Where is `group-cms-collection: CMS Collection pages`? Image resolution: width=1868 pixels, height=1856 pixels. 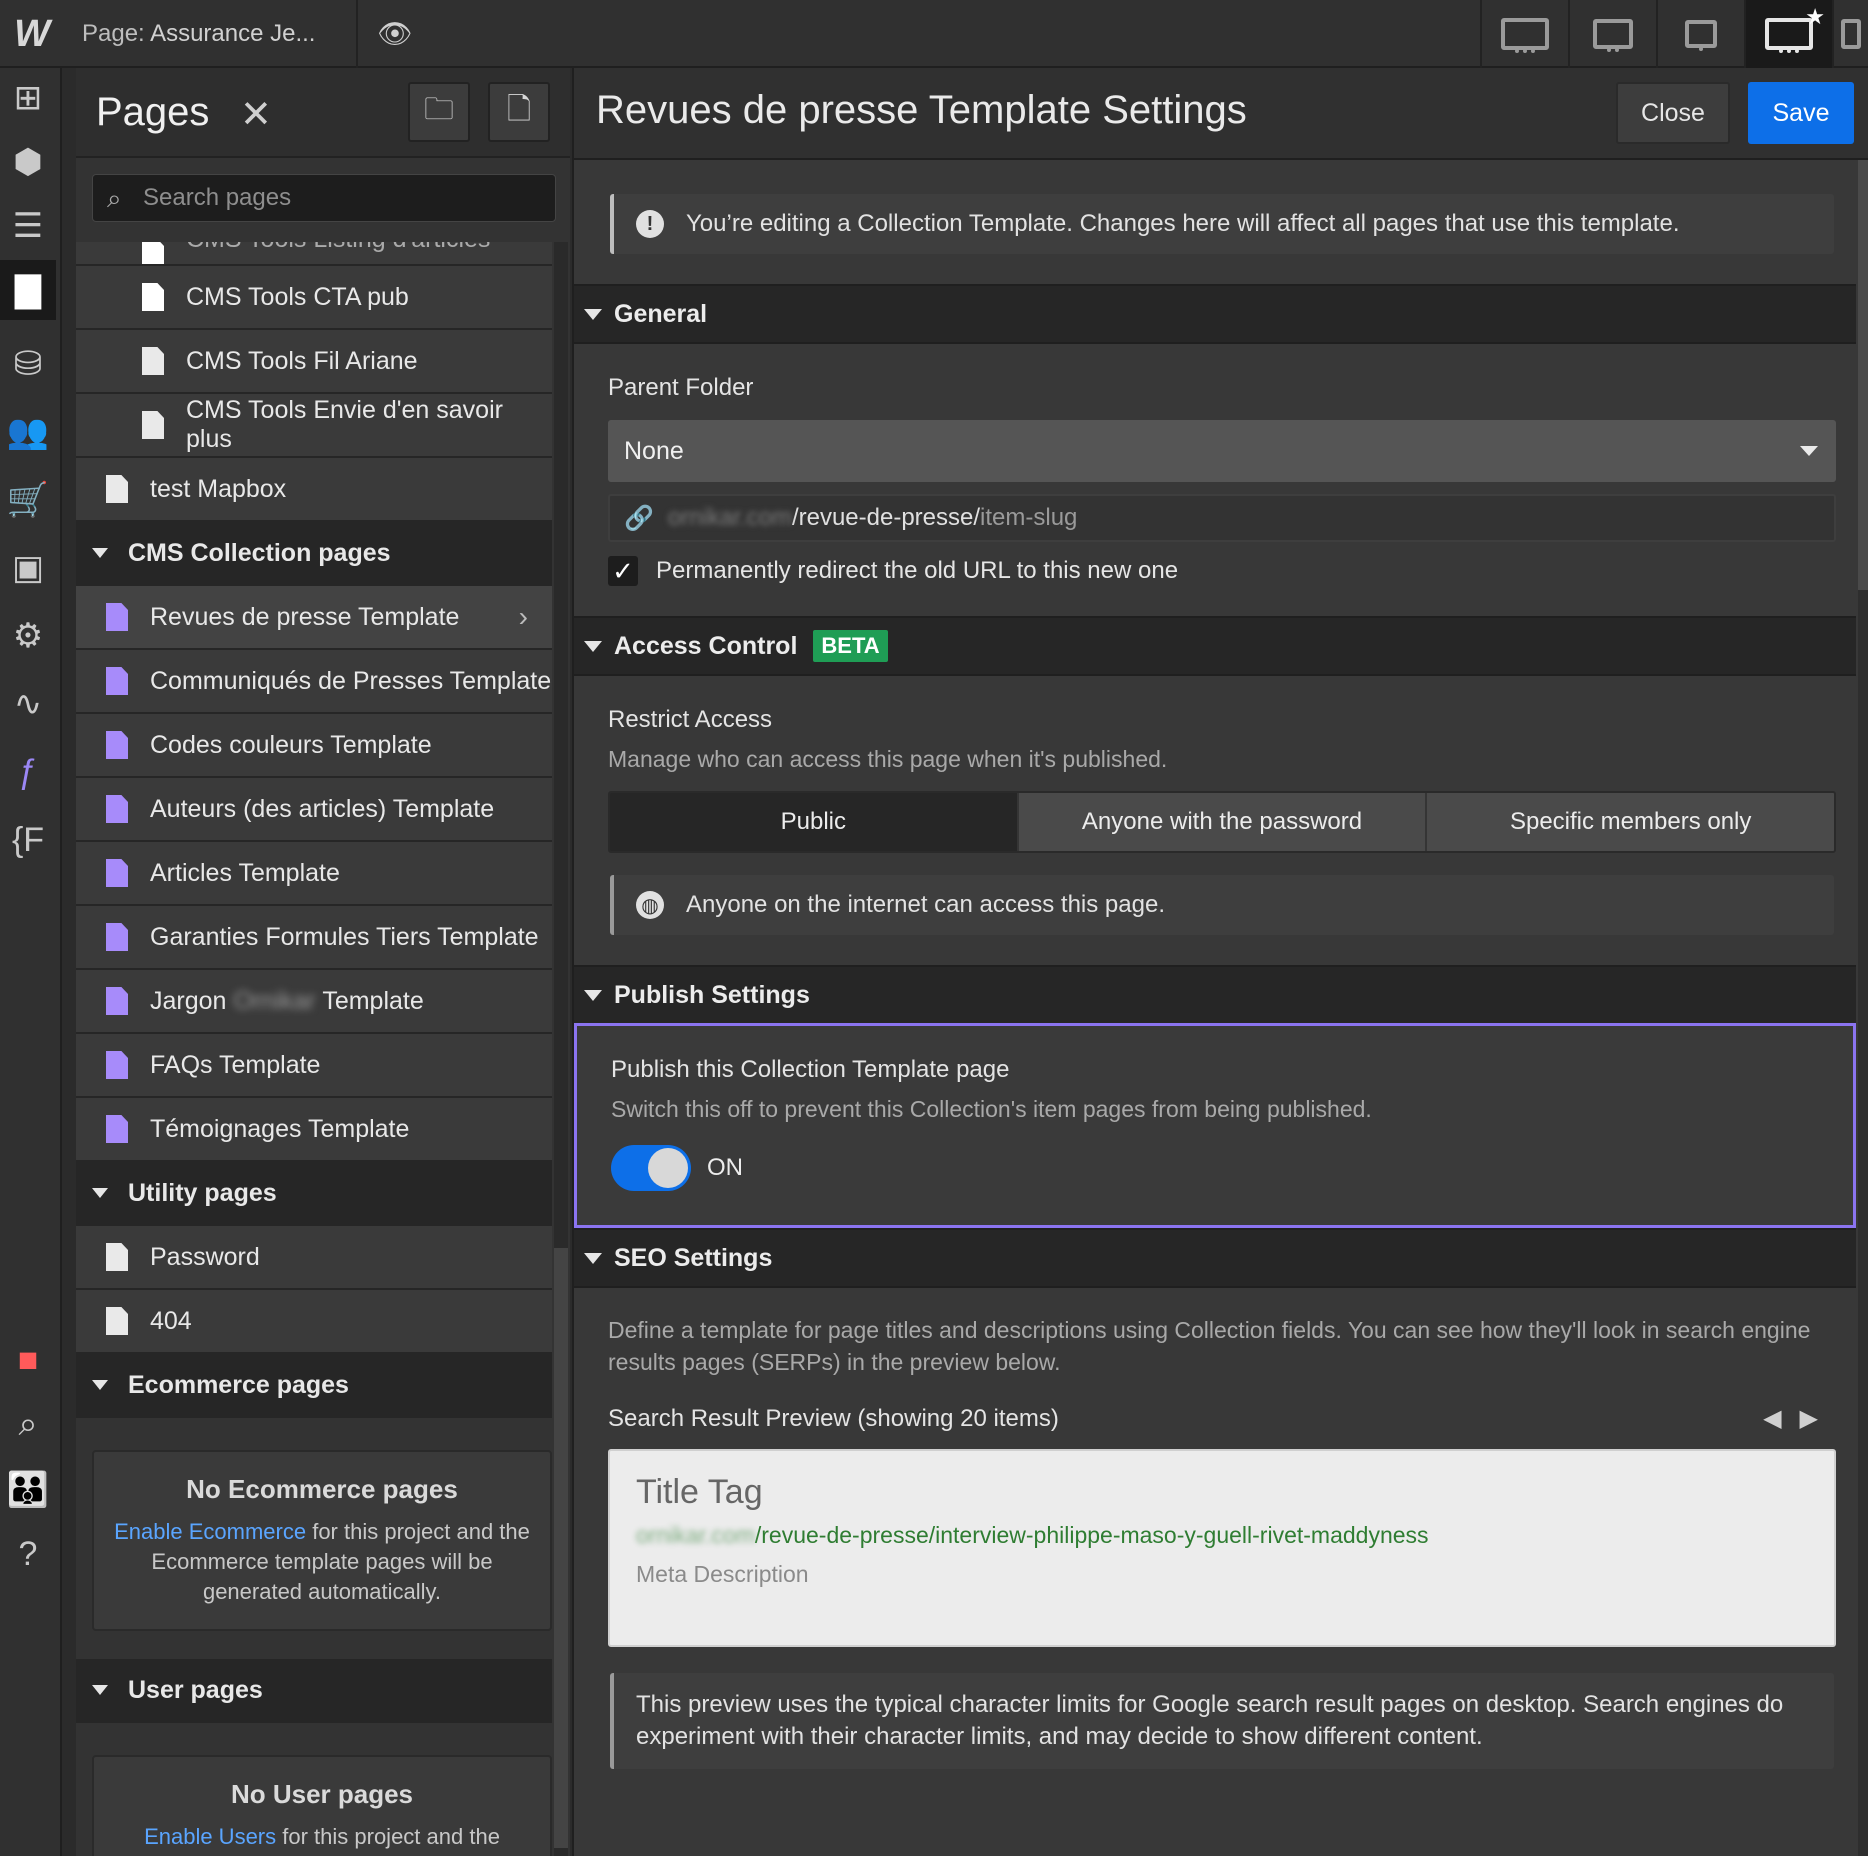
group-cms-collection: CMS Collection pages is located at coordinates (314, 554).